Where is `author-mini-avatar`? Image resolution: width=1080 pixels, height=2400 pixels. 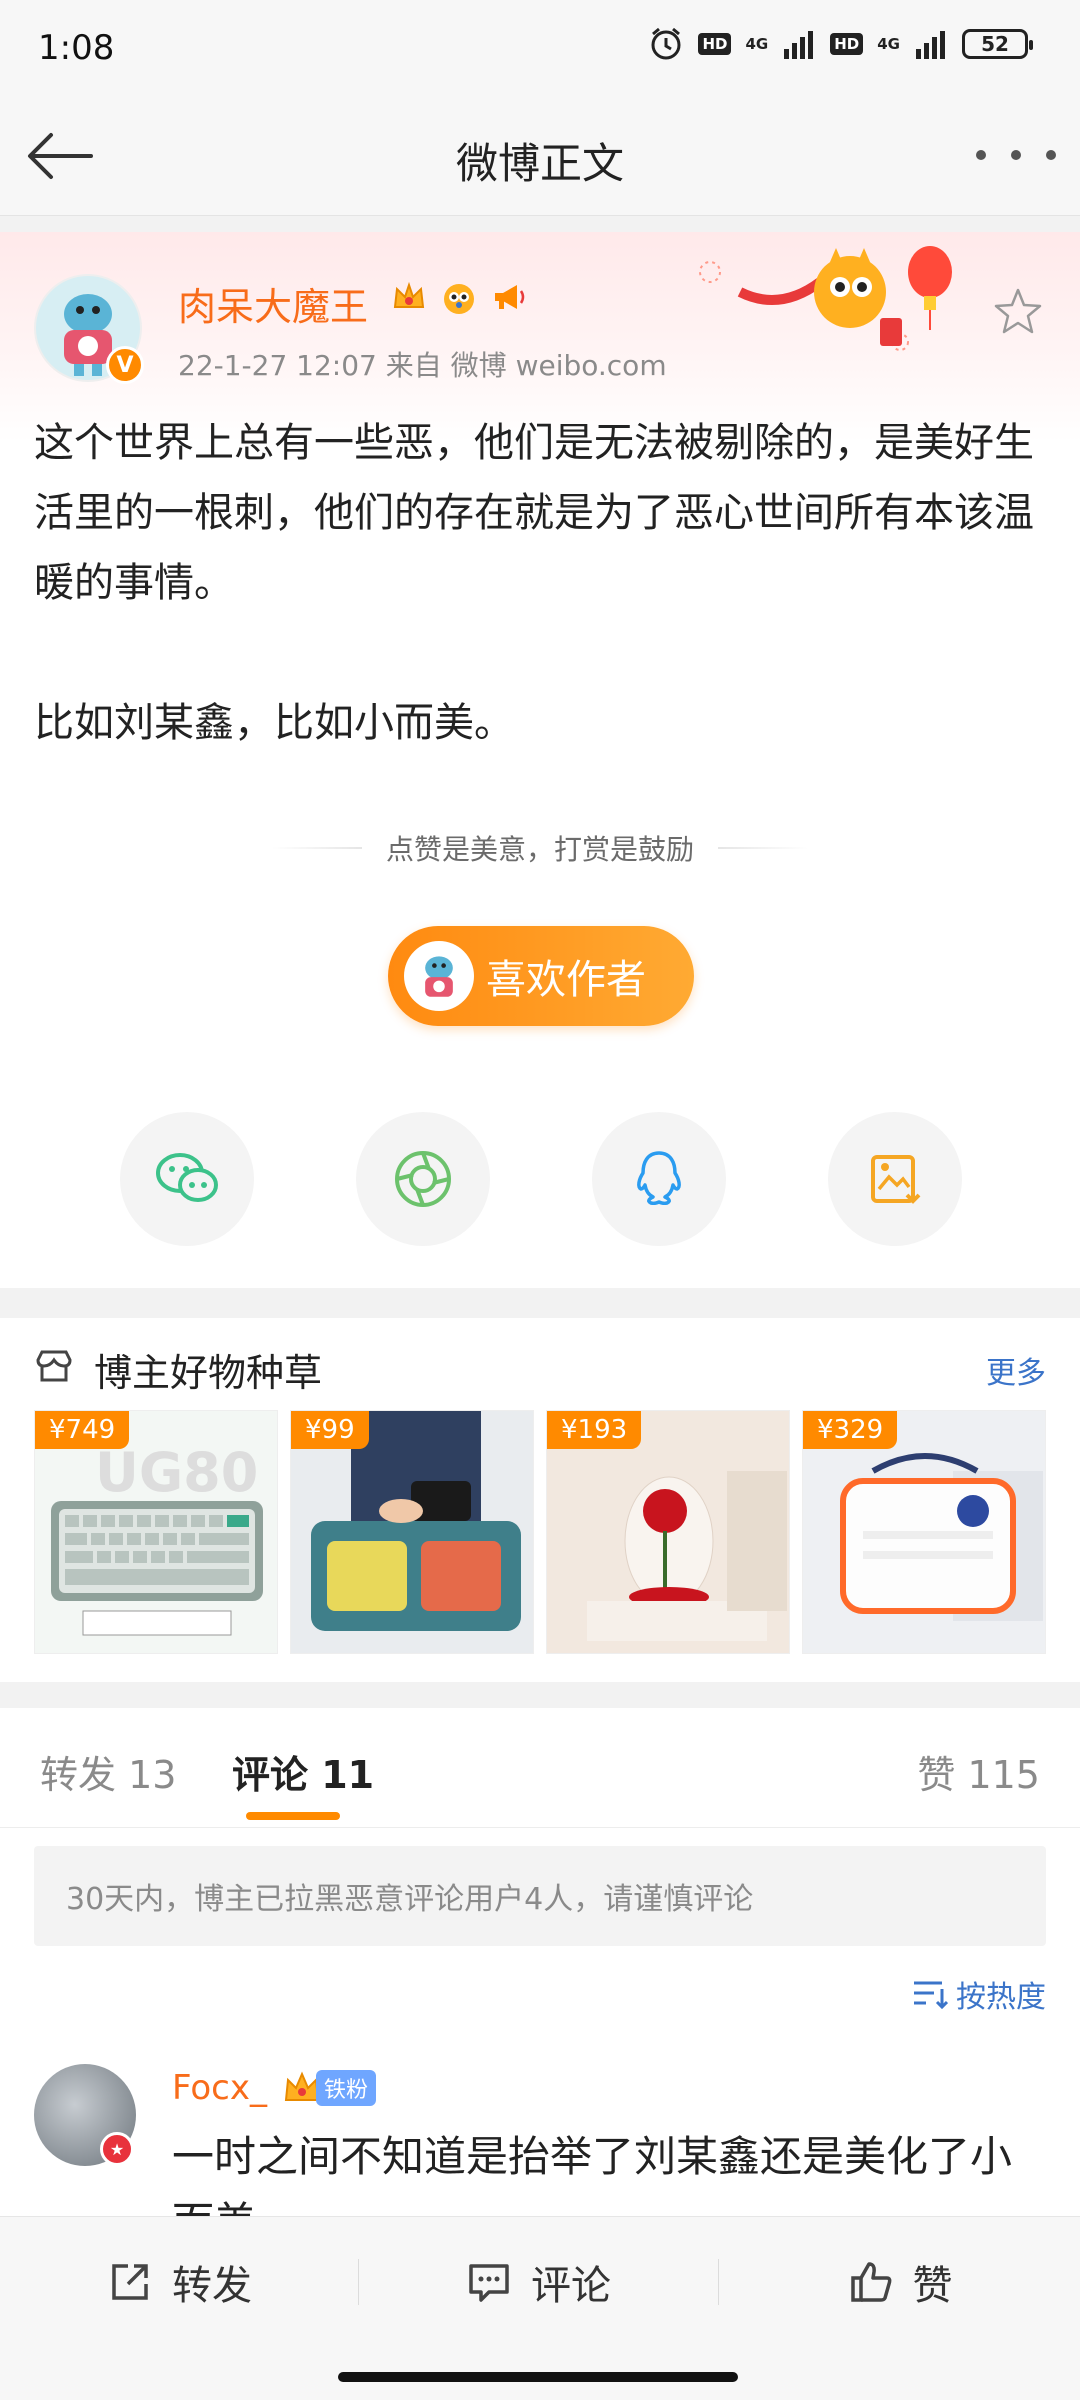
author-mini-avatar is located at coordinates (439, 976).